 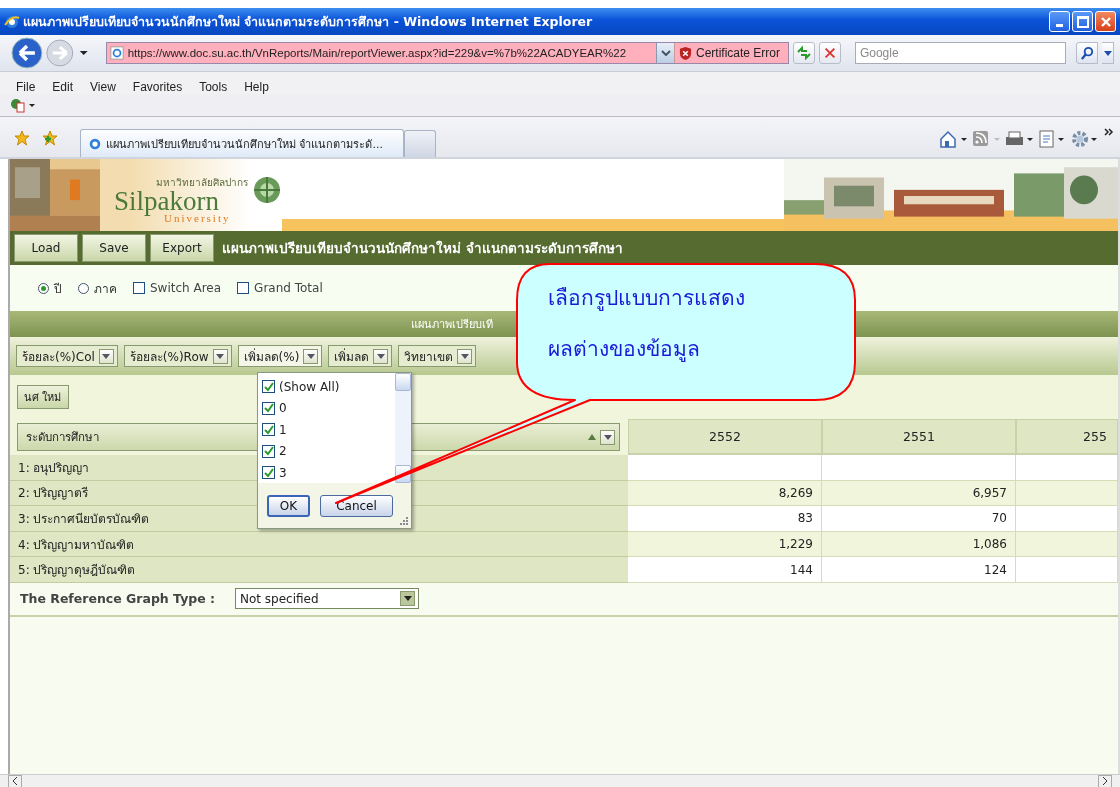 What do you see at coordinates (954, 139) in the screenshot?
I see `home-icon` at bounding box center [954, 139].